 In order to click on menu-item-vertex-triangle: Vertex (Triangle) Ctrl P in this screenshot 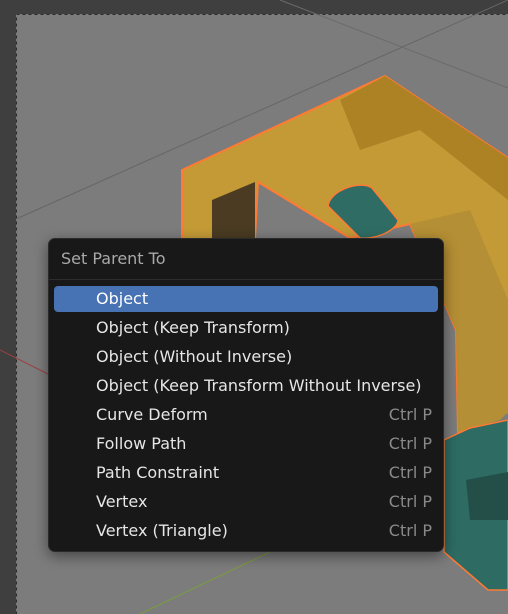, I will do `click(246, 531)`.